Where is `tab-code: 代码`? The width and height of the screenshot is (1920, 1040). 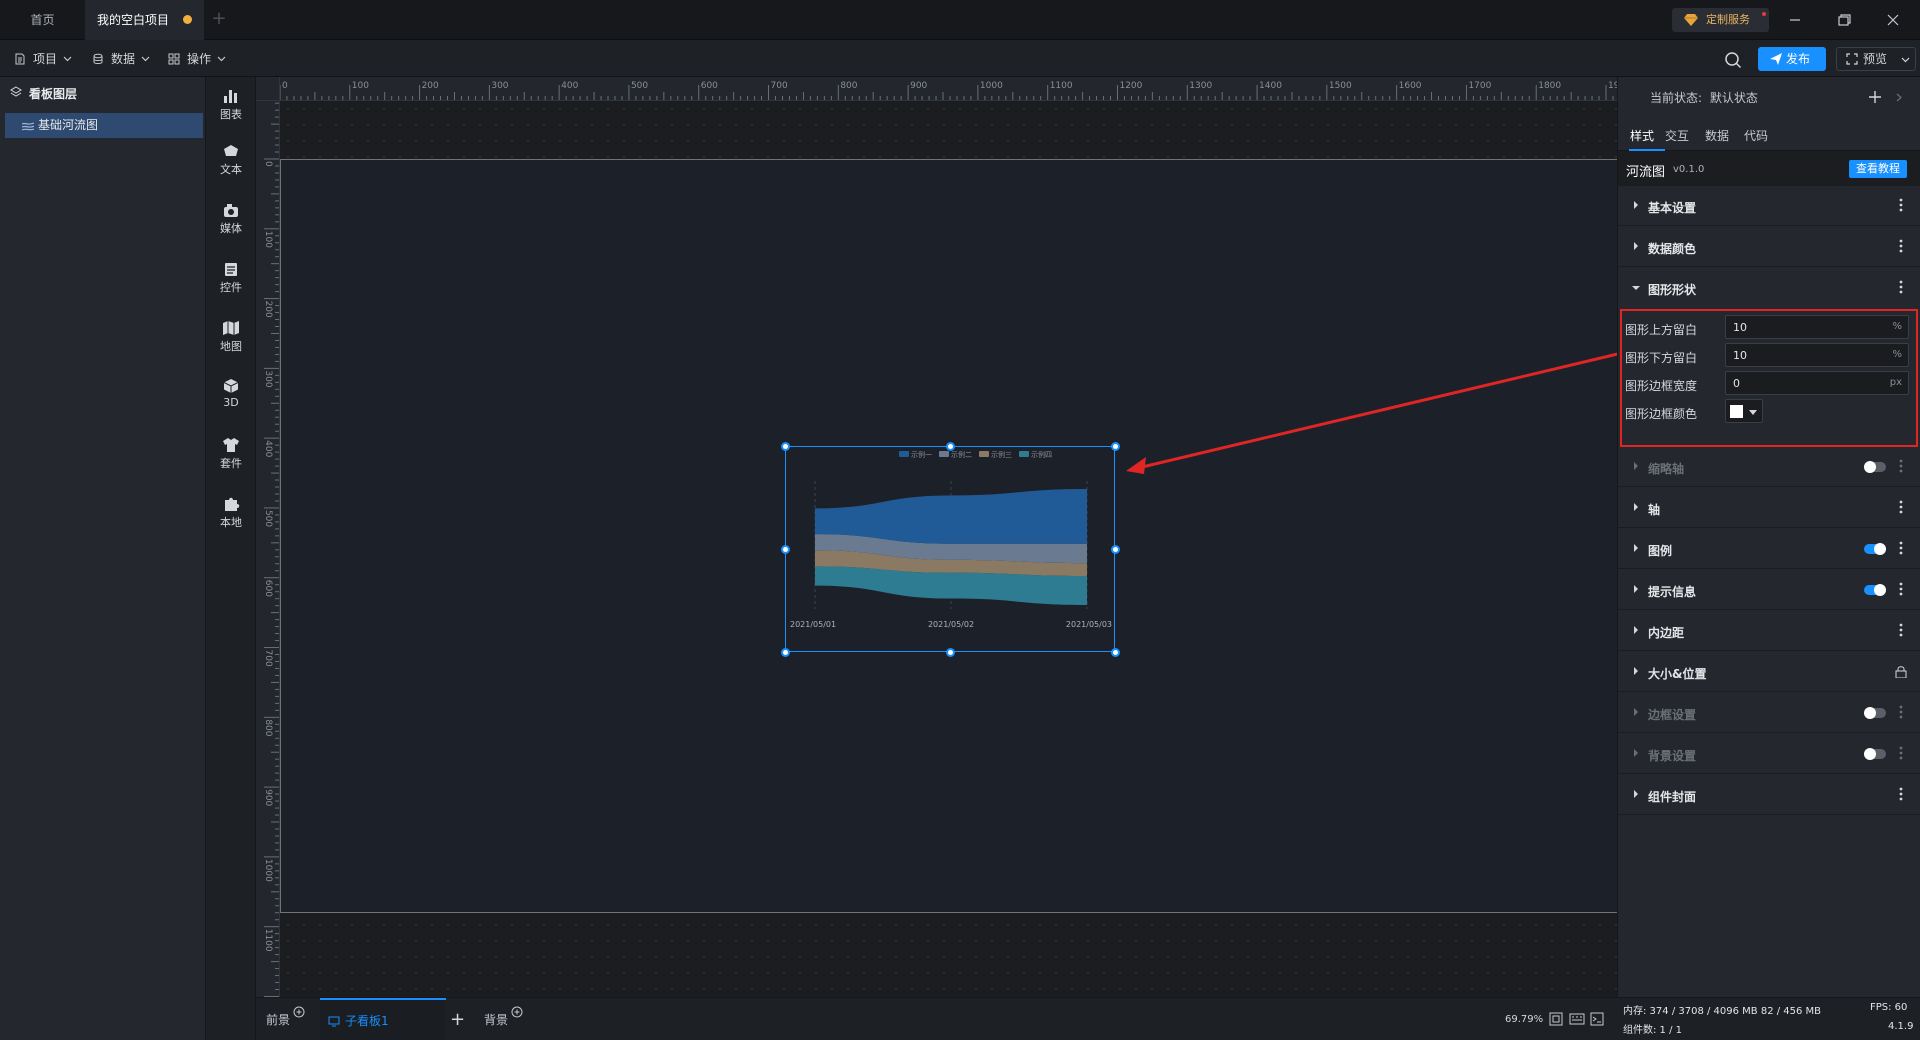
tab-code: 代码 is located at coordinates (1756, 135).